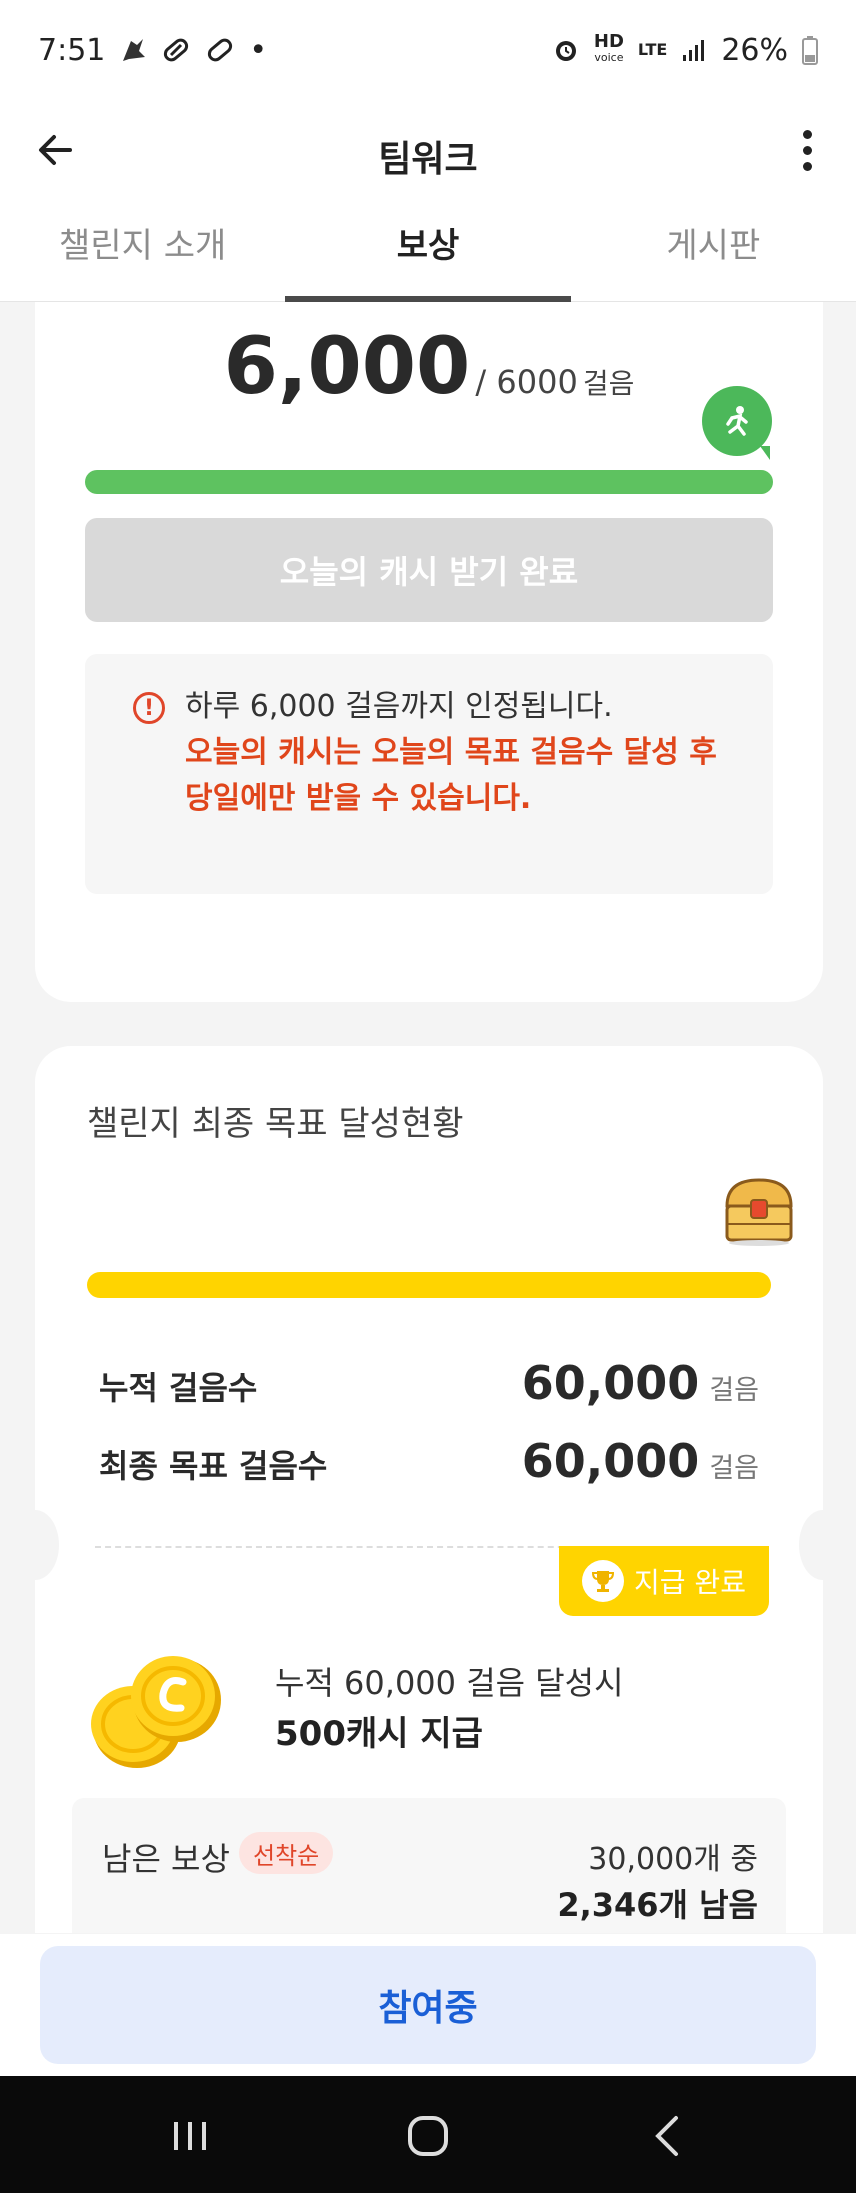  I want to click on battery-percent: 26%, so click(754, 50).